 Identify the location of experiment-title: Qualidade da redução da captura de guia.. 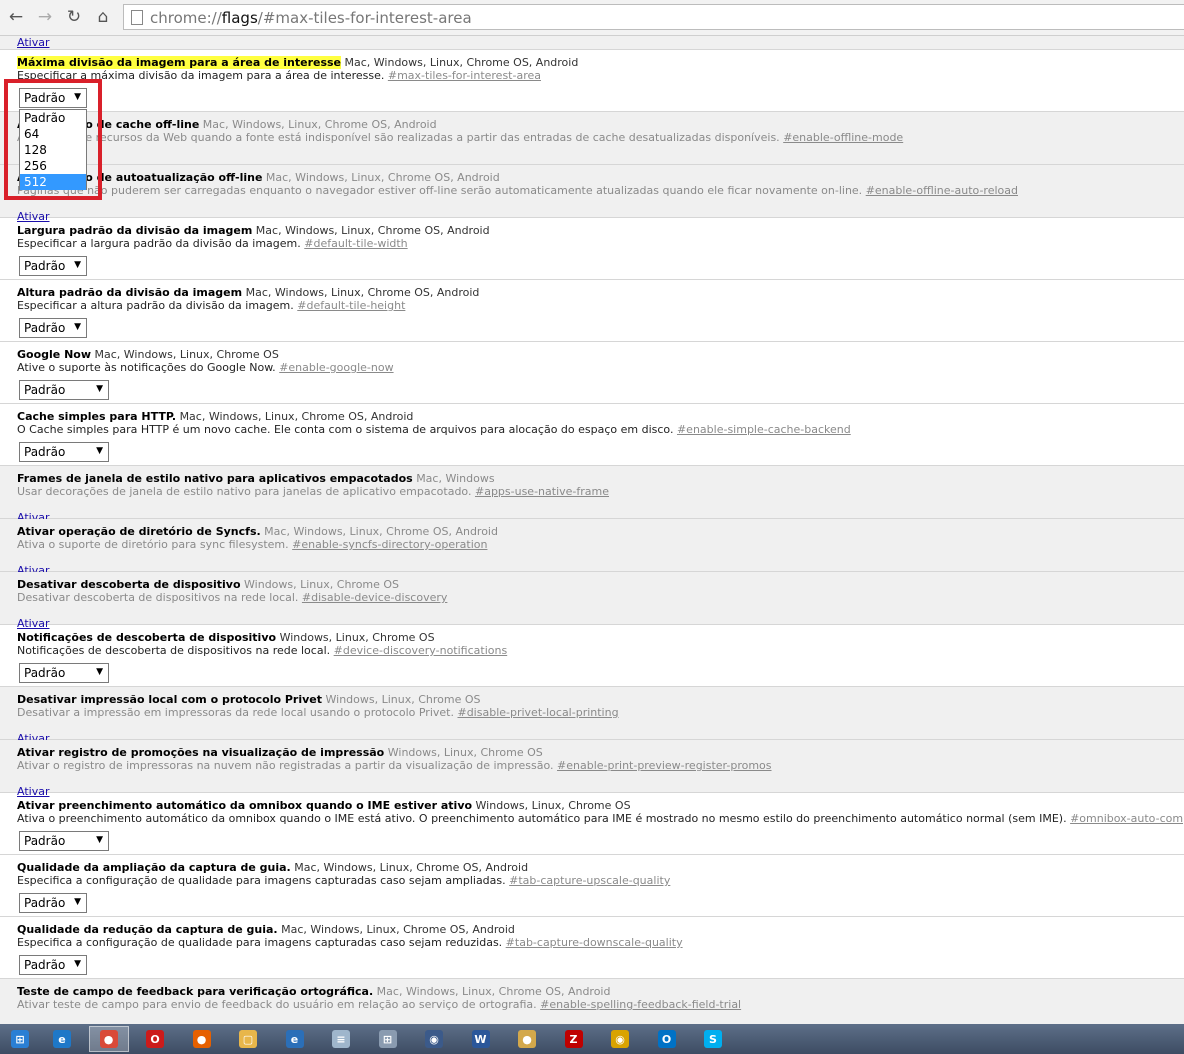
(147, 929).